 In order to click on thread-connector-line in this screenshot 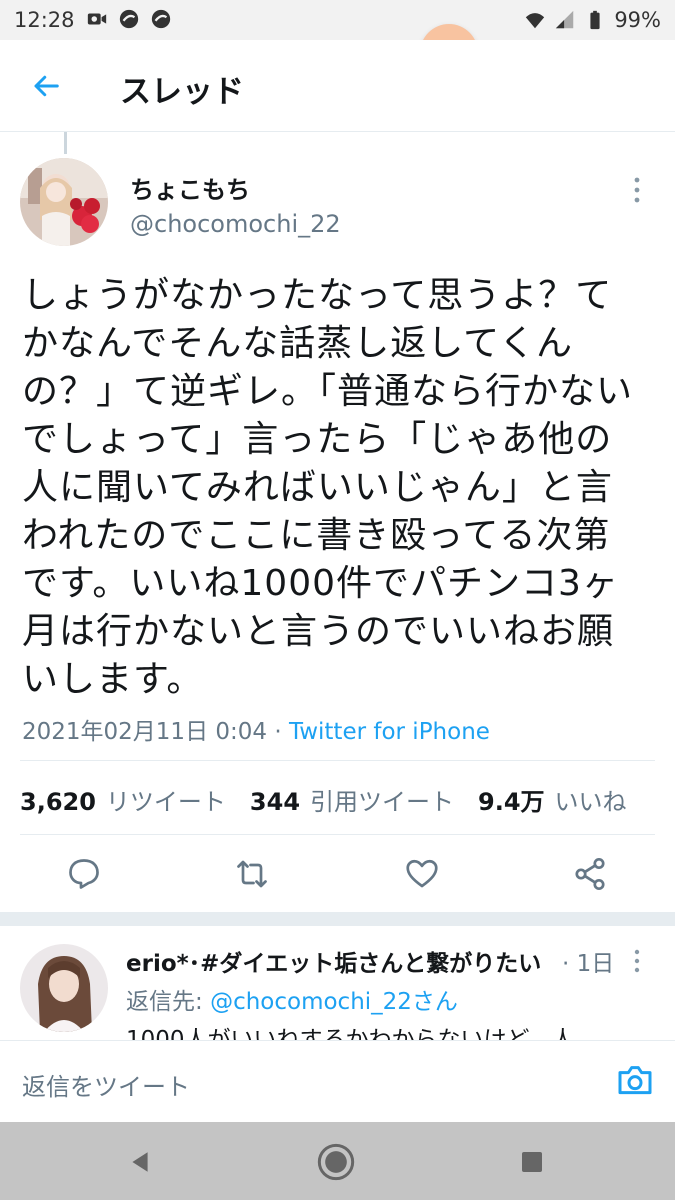, I will do `click(65, 143)`.